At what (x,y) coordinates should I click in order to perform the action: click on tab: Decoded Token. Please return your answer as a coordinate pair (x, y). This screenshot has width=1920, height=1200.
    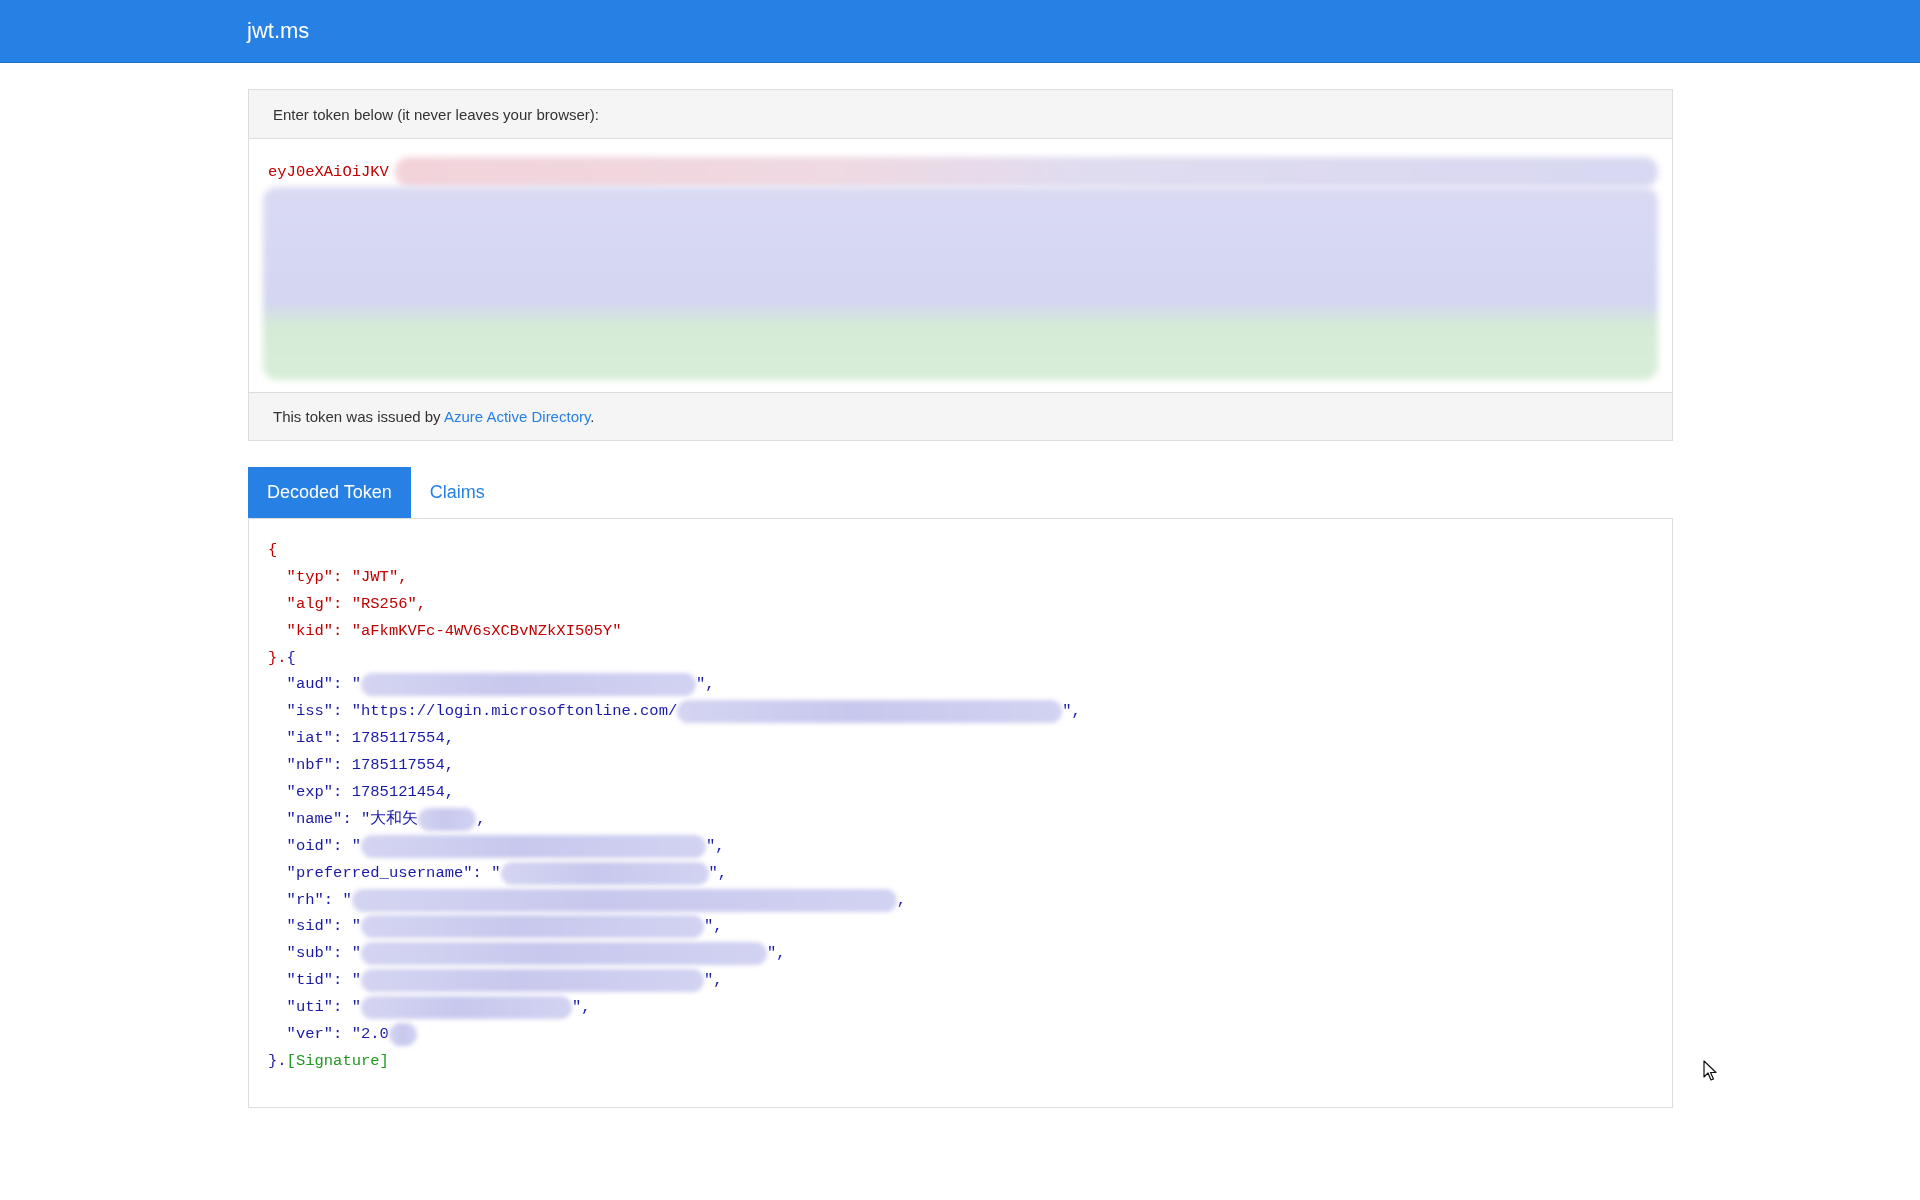
    Looking at the image, I should click on (329, 492).